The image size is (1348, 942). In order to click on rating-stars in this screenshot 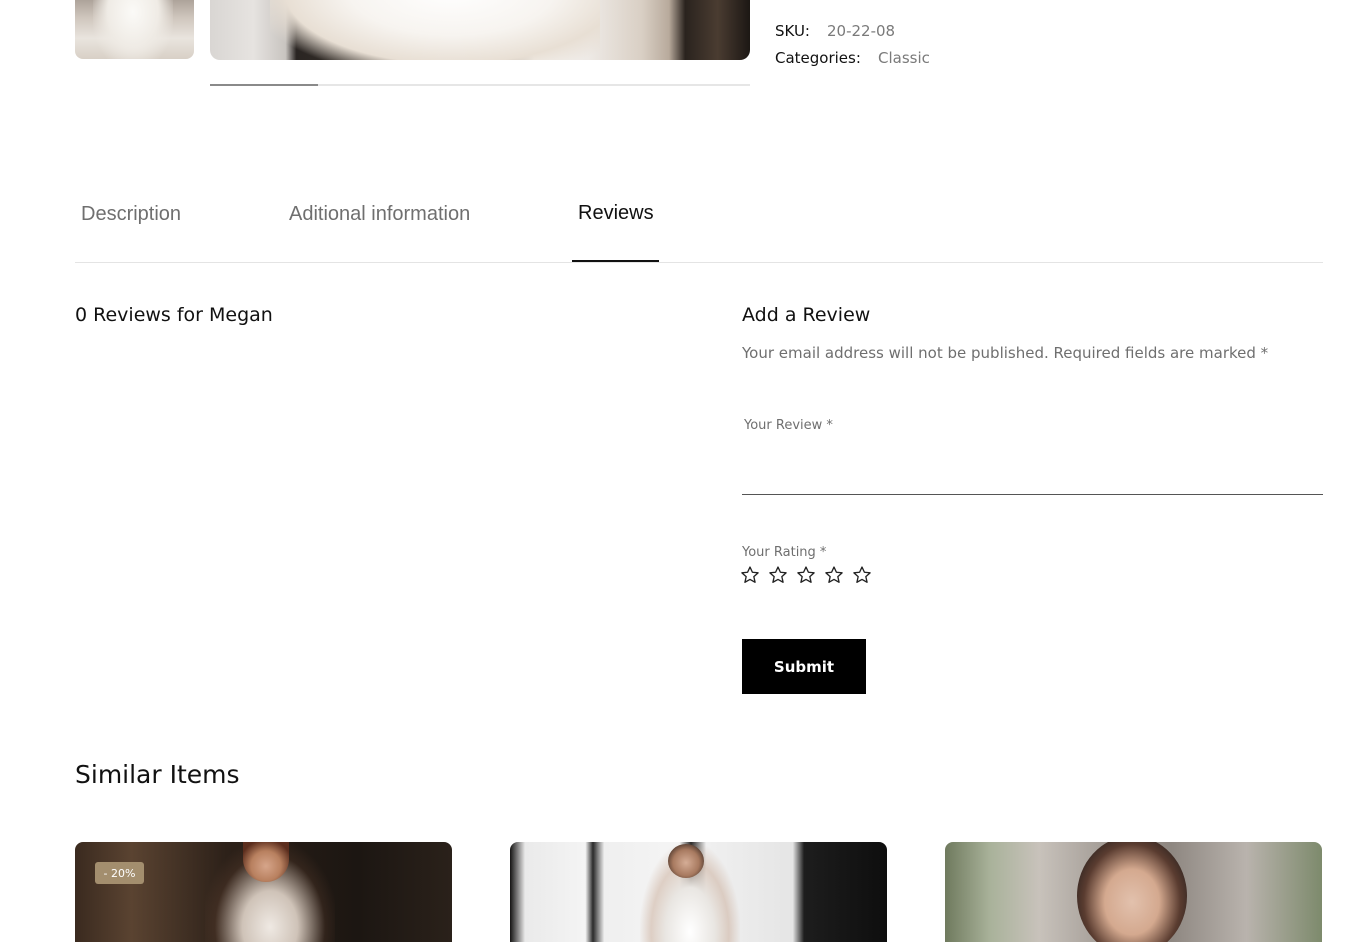, I will do `click(806, 575)`.